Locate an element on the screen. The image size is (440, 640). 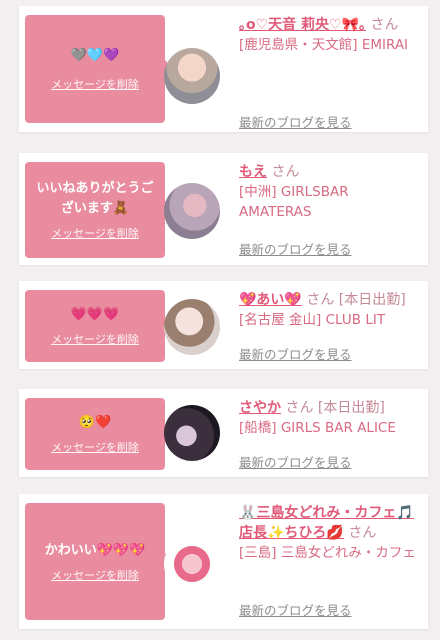
shop-name: [名古屋 金山] CLUB LIT is located at coordinates (312, 320).